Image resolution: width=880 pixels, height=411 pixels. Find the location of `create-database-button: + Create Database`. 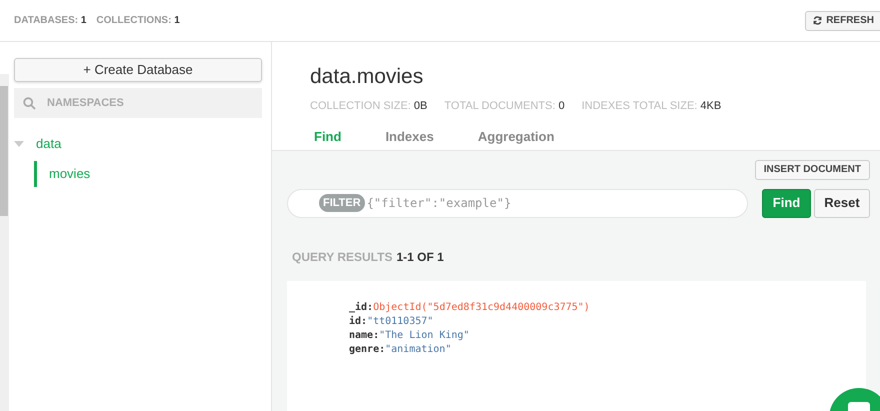

create-database-button: + Create Database is located at coordinates (138, 70).